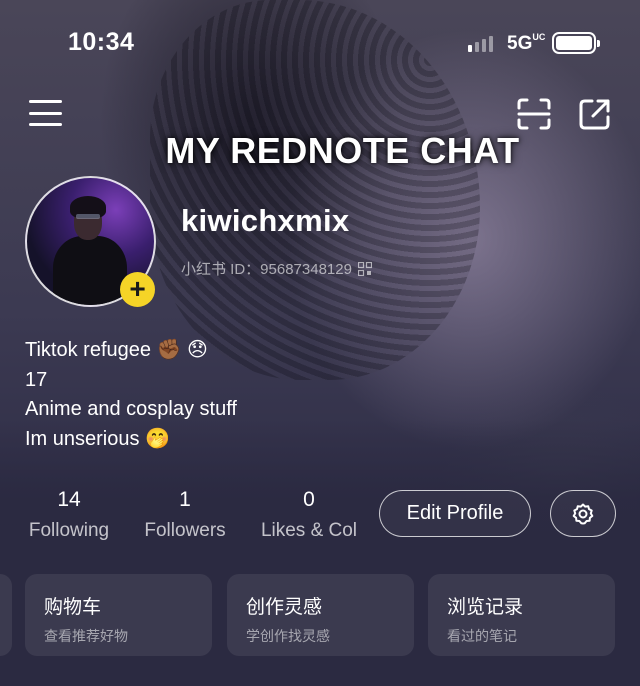  What do you see at coordinates (185, 515) in the screenshot?
I see `stat-followers: 1 Followers` at bounding box center [185, 515].